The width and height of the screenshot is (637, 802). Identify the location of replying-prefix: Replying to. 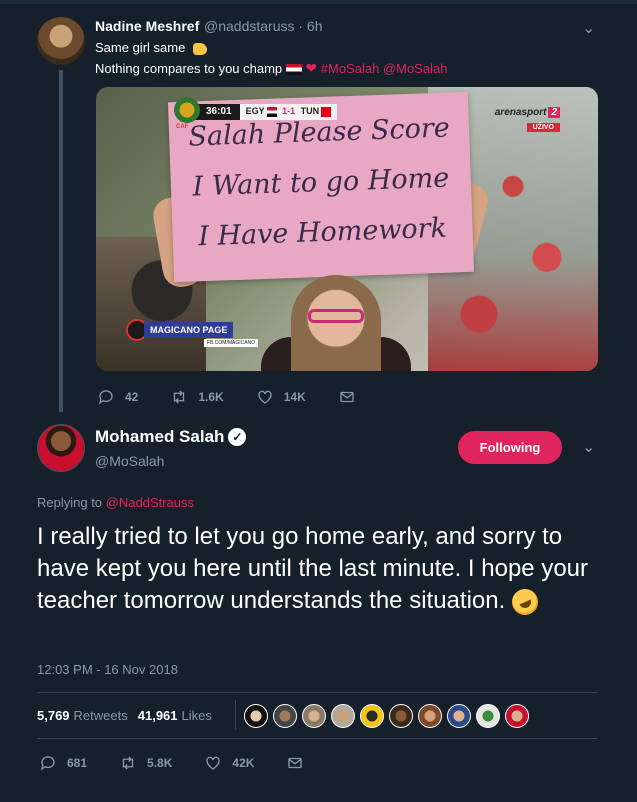
(70, 502).